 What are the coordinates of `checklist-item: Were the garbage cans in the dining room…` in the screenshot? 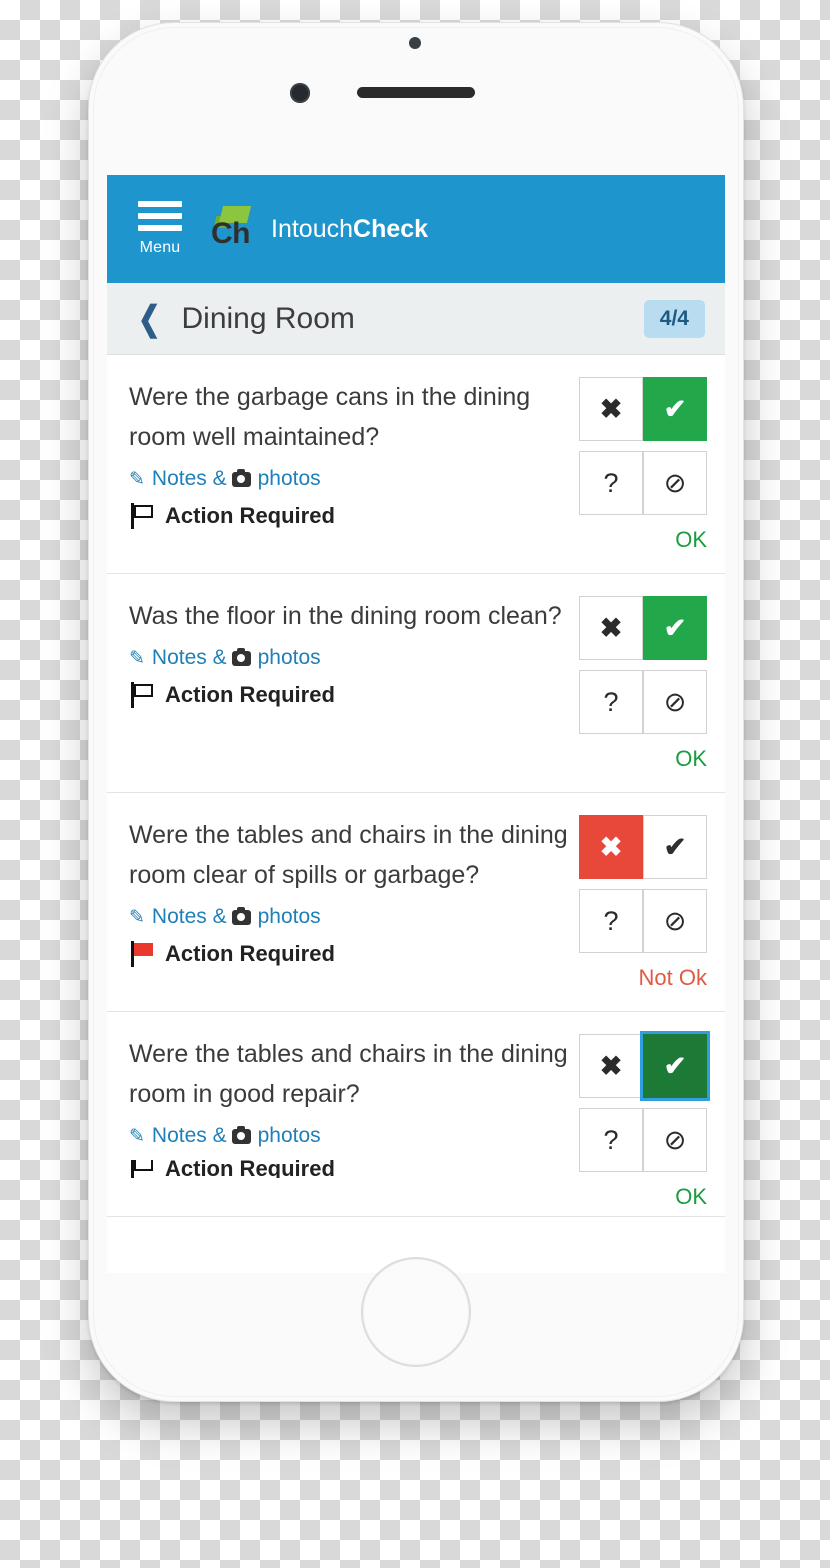 It's located at (416, 464).